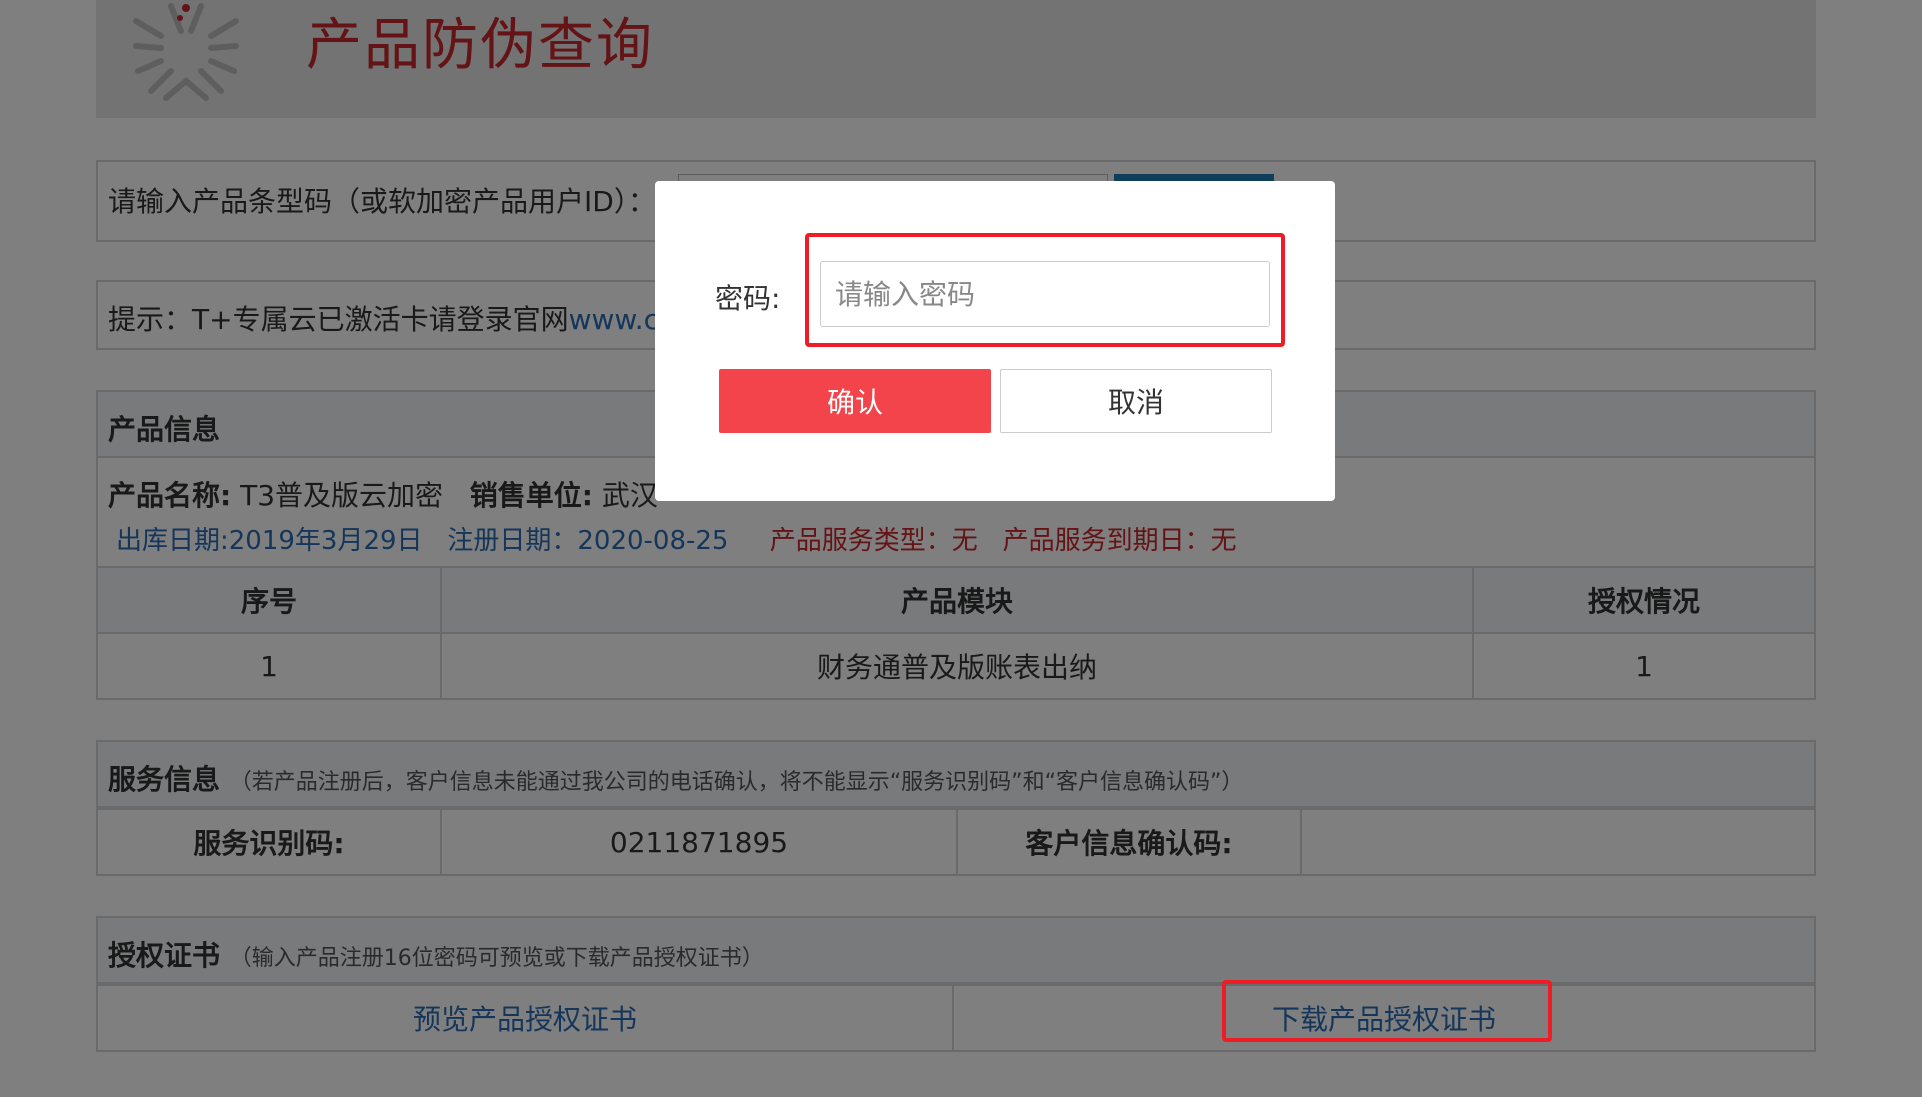 This screenshot has width=1922, height=1097. I want to click on password-label: 密码:, so click(748, 298).